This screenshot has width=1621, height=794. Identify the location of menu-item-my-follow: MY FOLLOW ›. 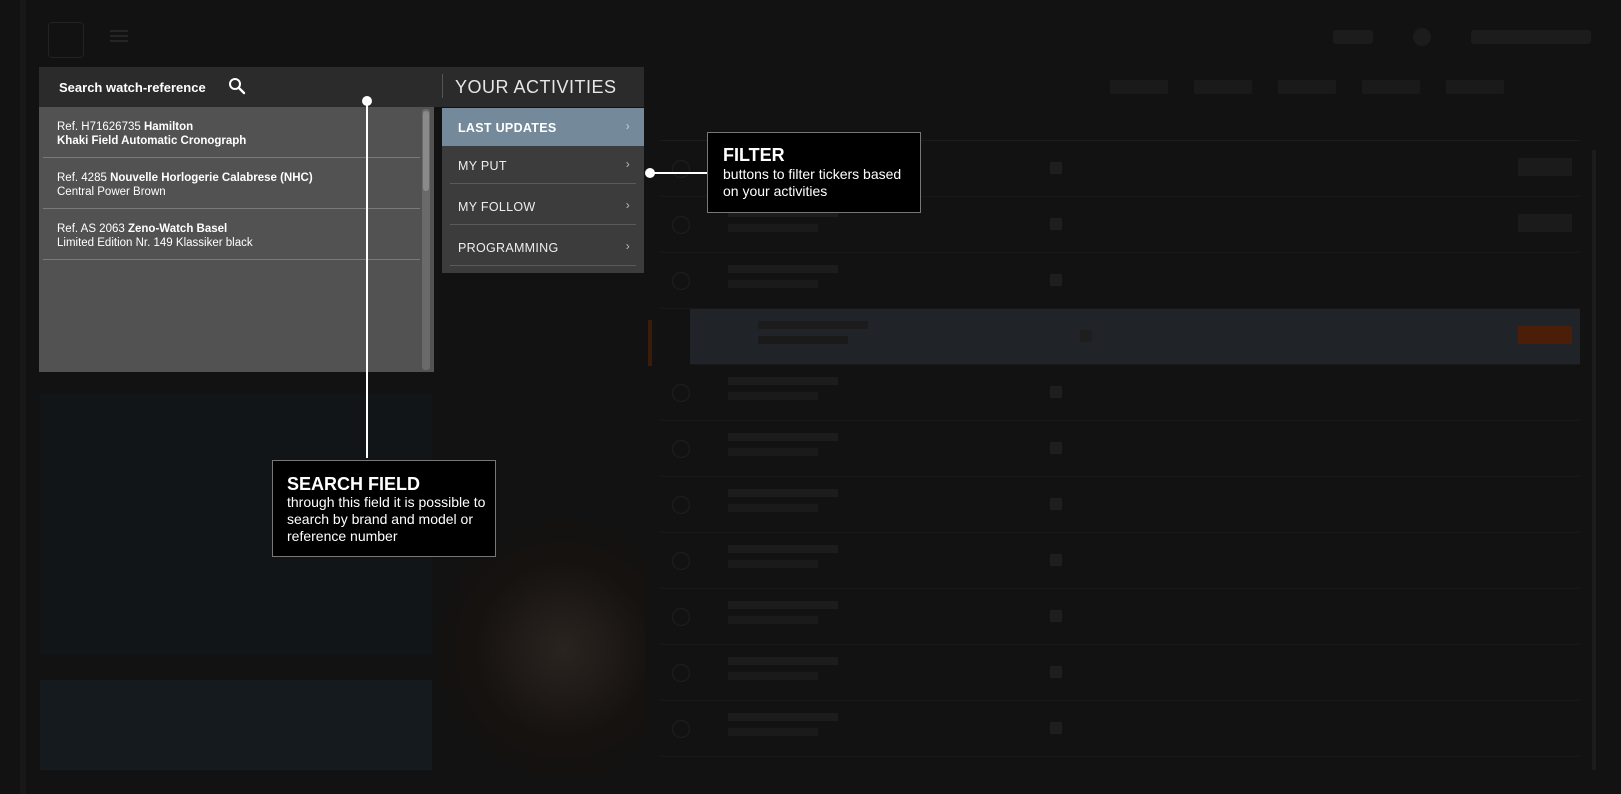
(543, 206).